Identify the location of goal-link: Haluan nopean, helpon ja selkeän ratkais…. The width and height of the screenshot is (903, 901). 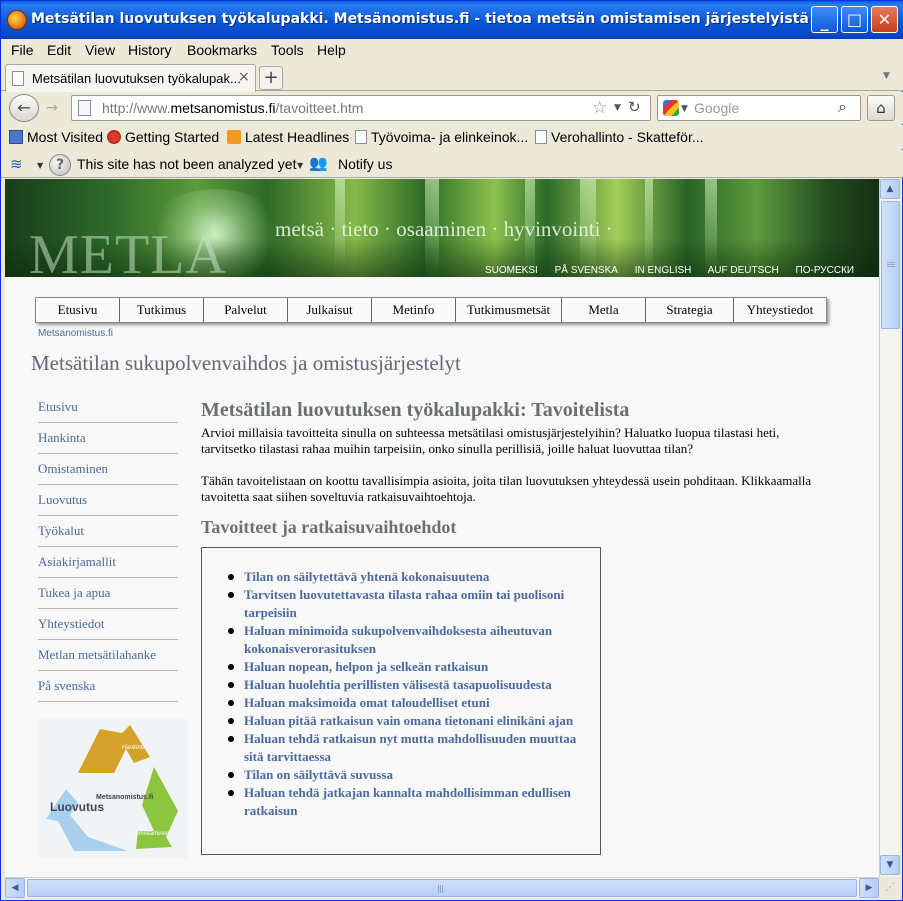
(412, 667).